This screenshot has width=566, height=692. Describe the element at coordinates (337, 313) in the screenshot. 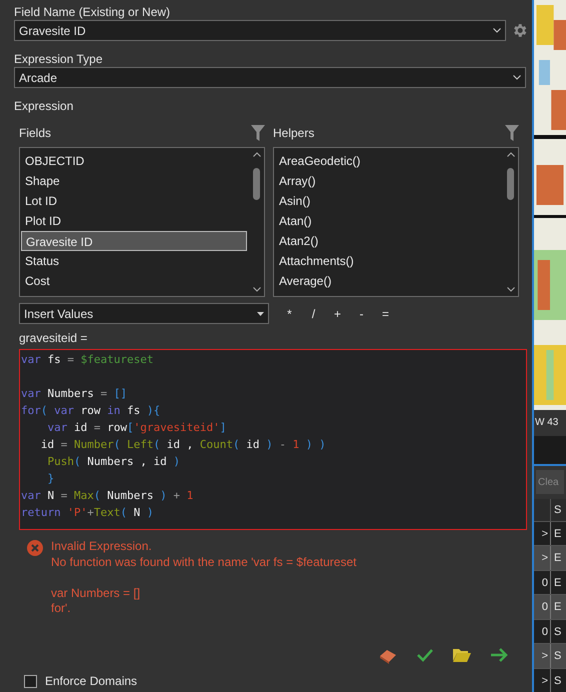

I see `operator-button: +` at that location.